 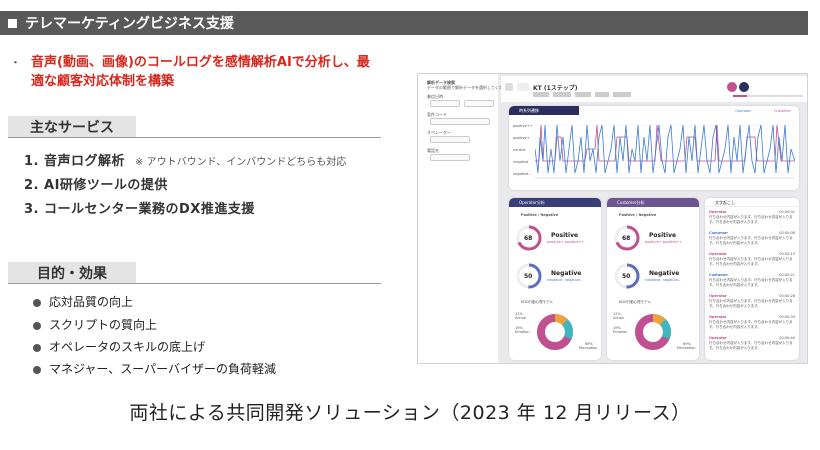 I want to click on date-end-field, so click(x=479, y=103).